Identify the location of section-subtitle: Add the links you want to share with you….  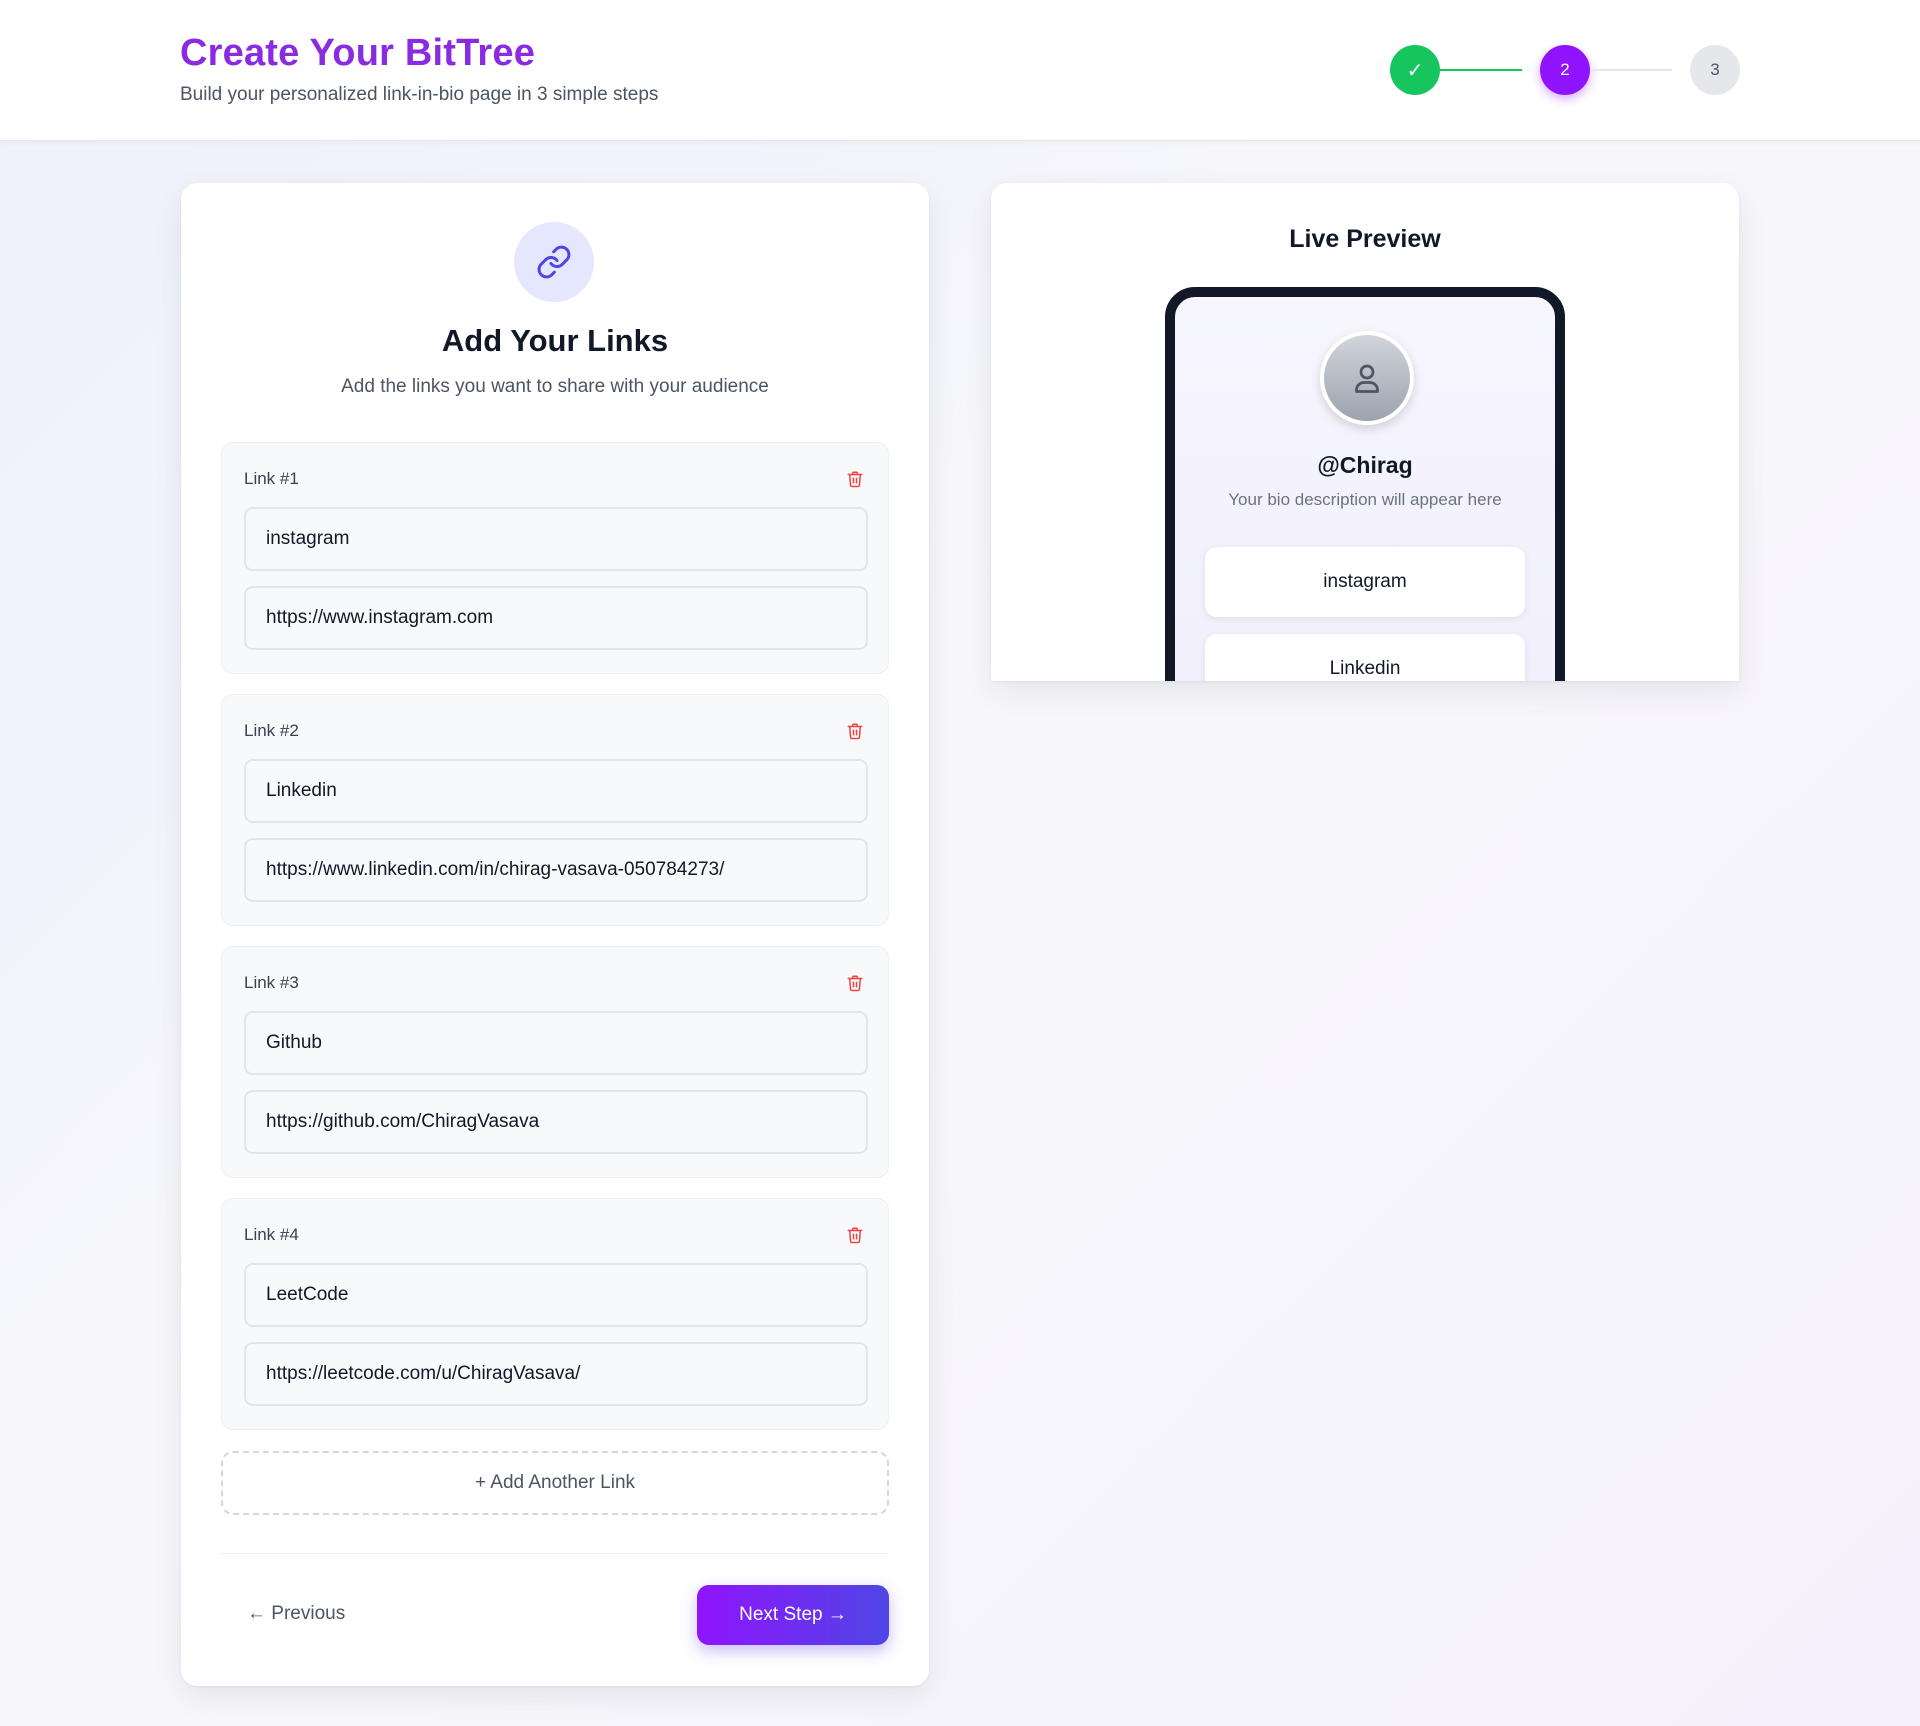
(555, 386).